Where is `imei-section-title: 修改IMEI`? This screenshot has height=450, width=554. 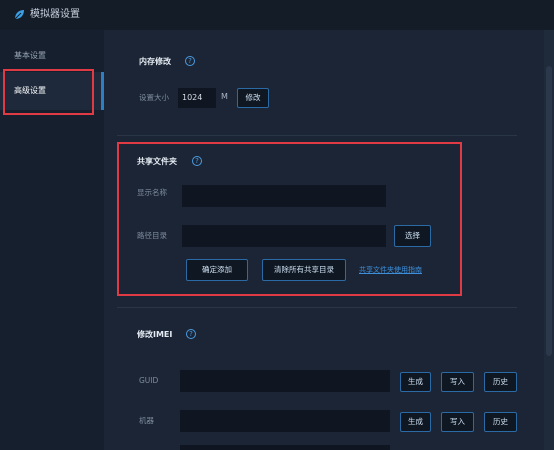 imei-section-title: 修改IMEI is located at coordinates (155, 334).